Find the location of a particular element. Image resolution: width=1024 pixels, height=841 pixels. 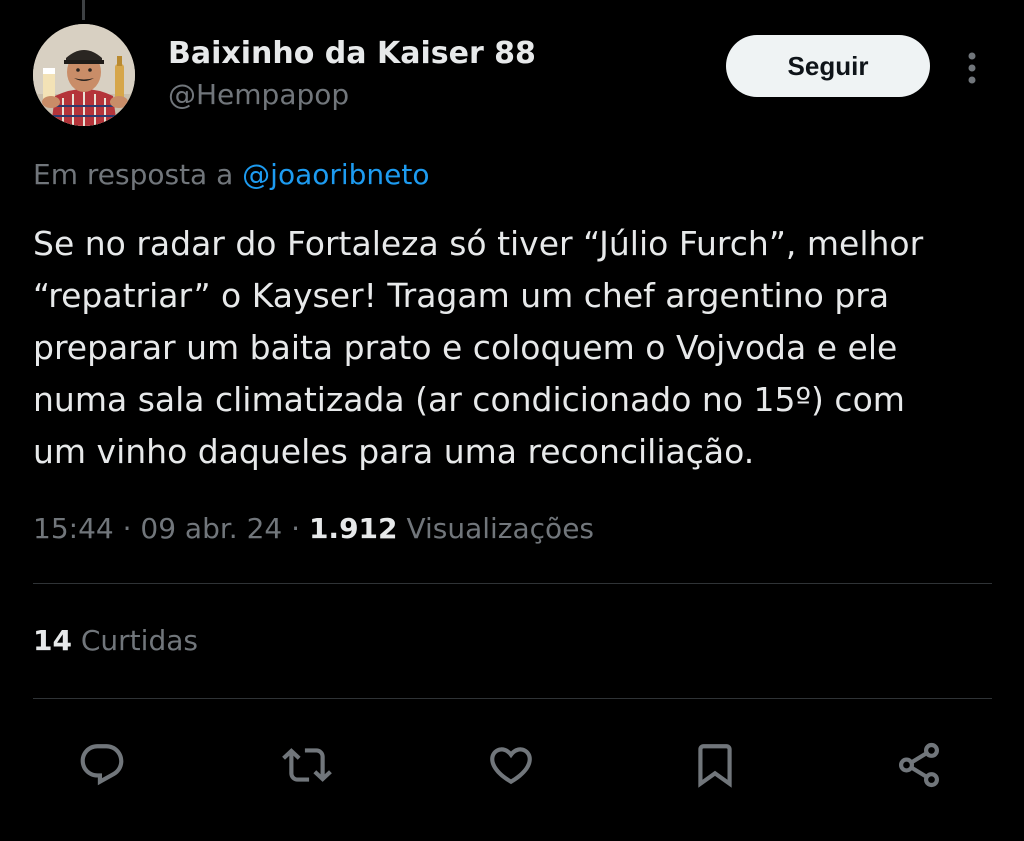

share-button is located at coordinates (919, 765).